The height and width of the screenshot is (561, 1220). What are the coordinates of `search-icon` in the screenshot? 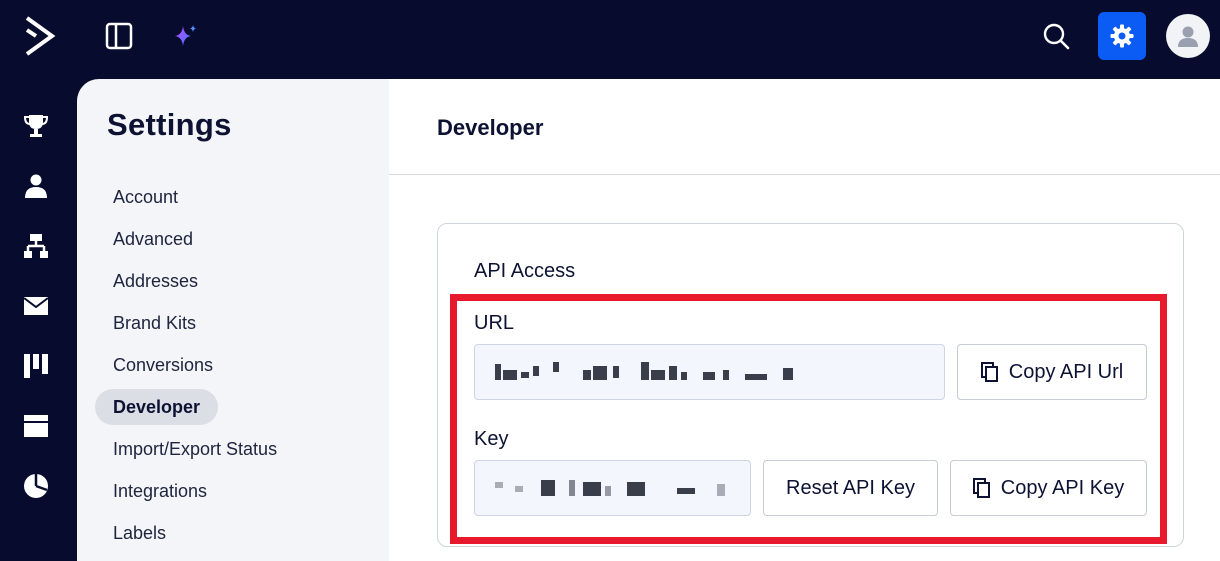 It's located at (1056, 36).